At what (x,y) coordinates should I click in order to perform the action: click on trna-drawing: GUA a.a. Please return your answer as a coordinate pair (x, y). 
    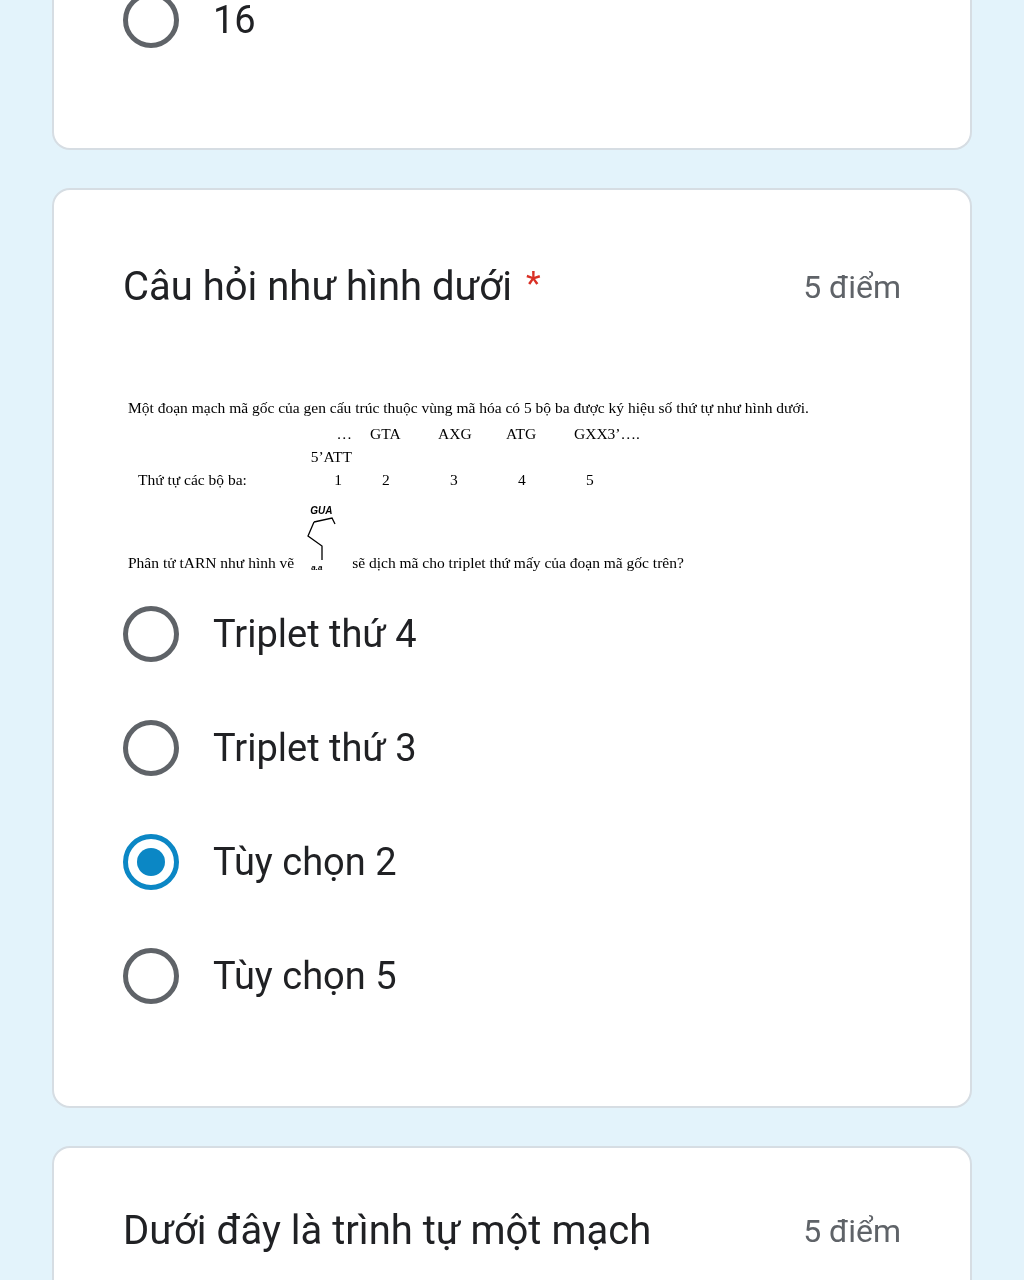
    Looking at the image, I should click on (323, 539).